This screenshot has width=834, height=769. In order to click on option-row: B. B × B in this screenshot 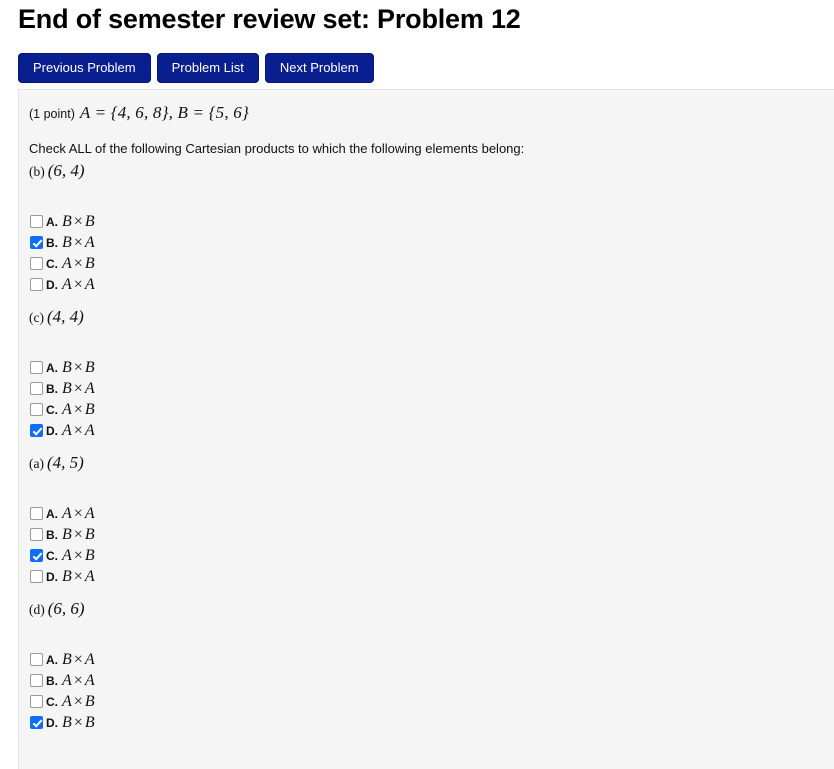, I will do `click(431, 534)`.